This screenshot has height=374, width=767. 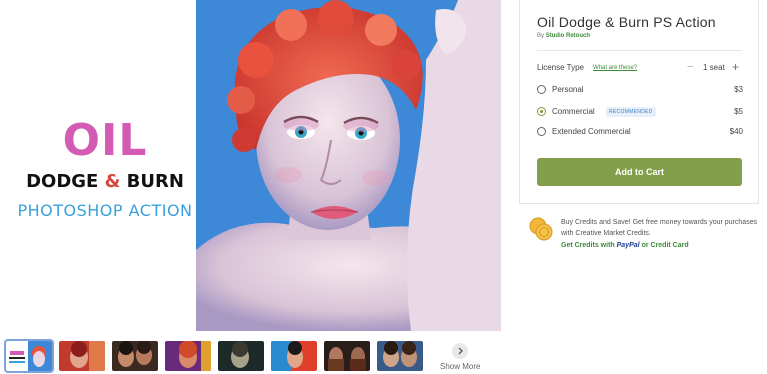 I want to click on license-type-label: License Type, so click(x=560, y=67).